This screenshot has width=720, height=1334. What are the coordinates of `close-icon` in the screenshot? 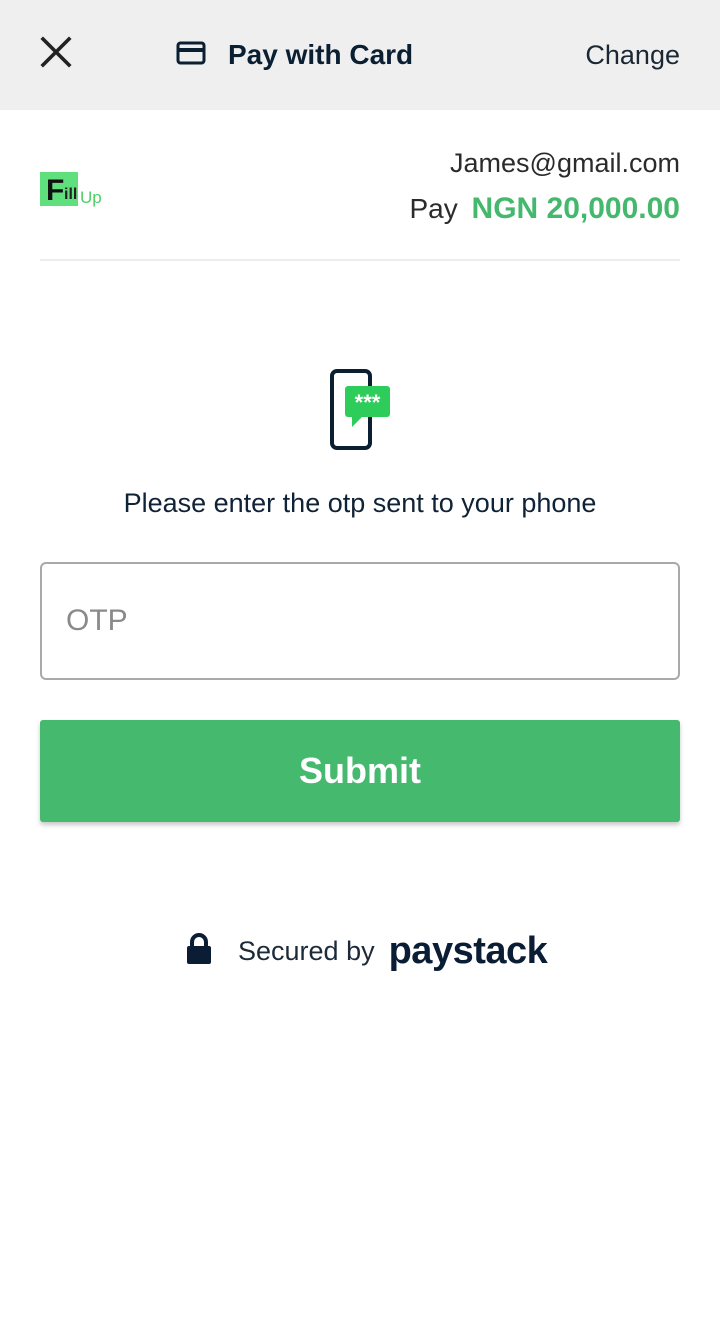 It's located at (56, 54).